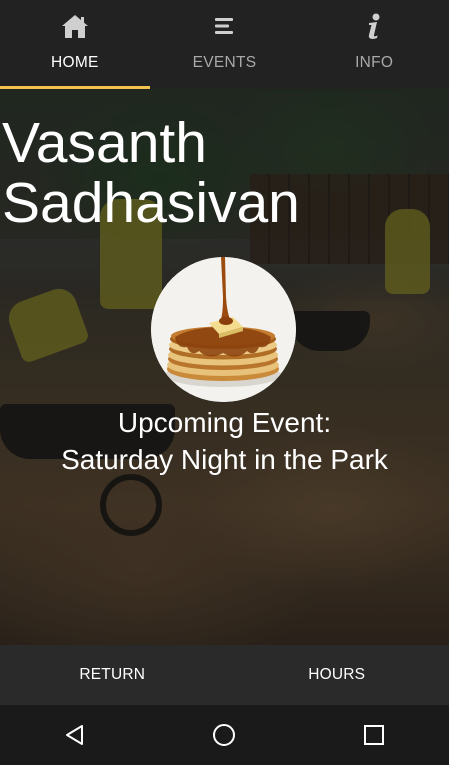  I want to click on hours-button: HOURS, so click(337, 675).